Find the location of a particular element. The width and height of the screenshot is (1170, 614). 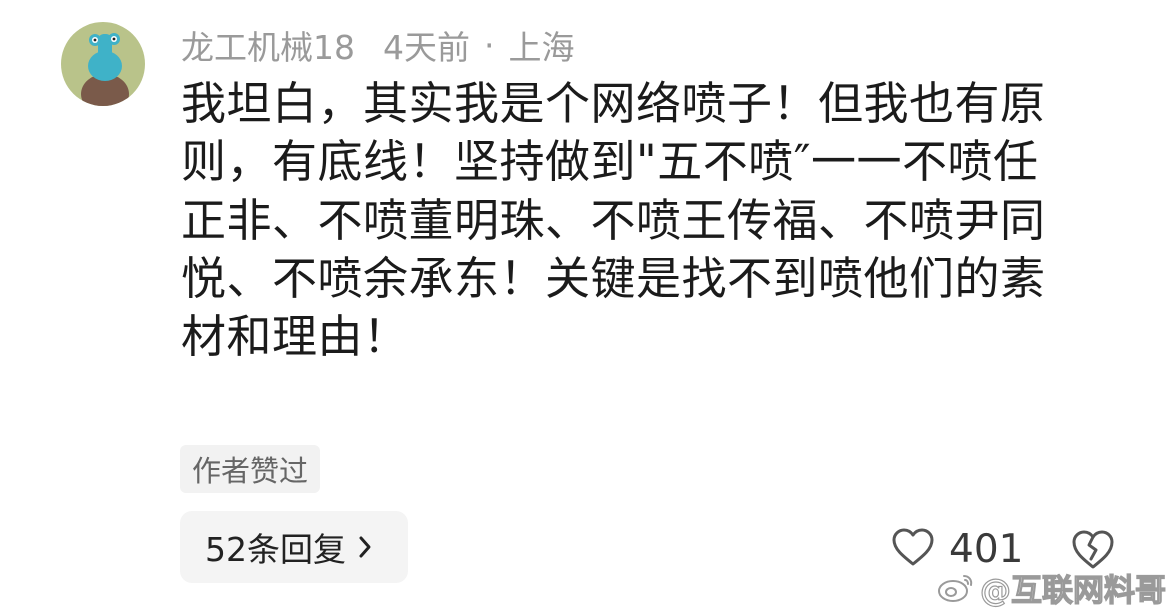

comment-location: 上海 is located at coordinates (541, 47).